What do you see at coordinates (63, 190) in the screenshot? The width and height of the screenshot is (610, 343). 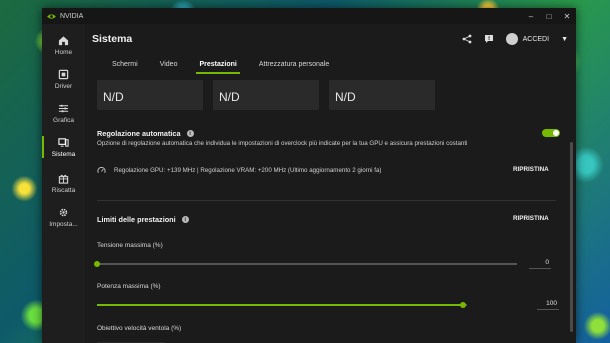 I see `sidebar-item-label: Riscatta` at bounding box center [63, 190].